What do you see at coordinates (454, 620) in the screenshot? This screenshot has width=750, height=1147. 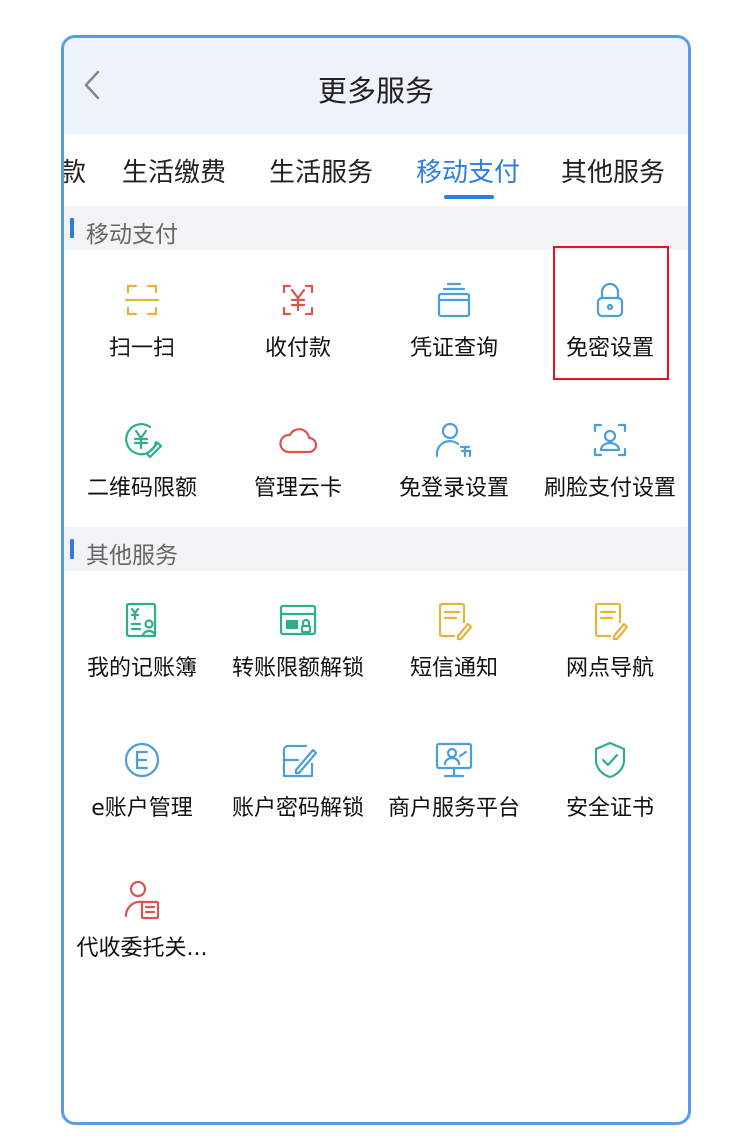 I see `sms-icon` at bounding box center [454, 620].